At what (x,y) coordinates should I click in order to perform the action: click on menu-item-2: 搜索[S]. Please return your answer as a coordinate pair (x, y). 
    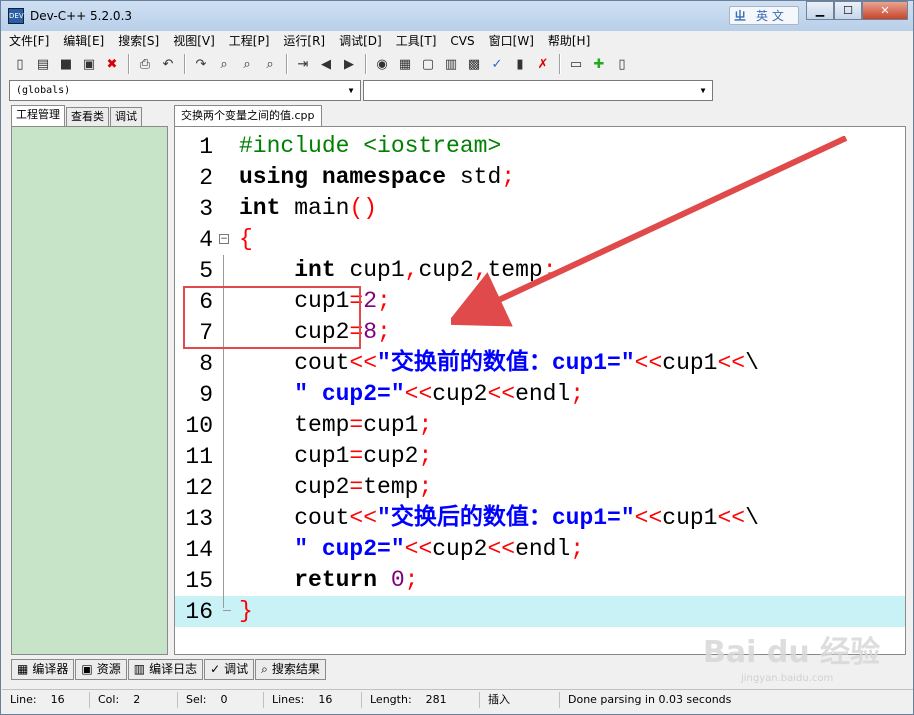
    Looking at the image, I should click on (138, 41).